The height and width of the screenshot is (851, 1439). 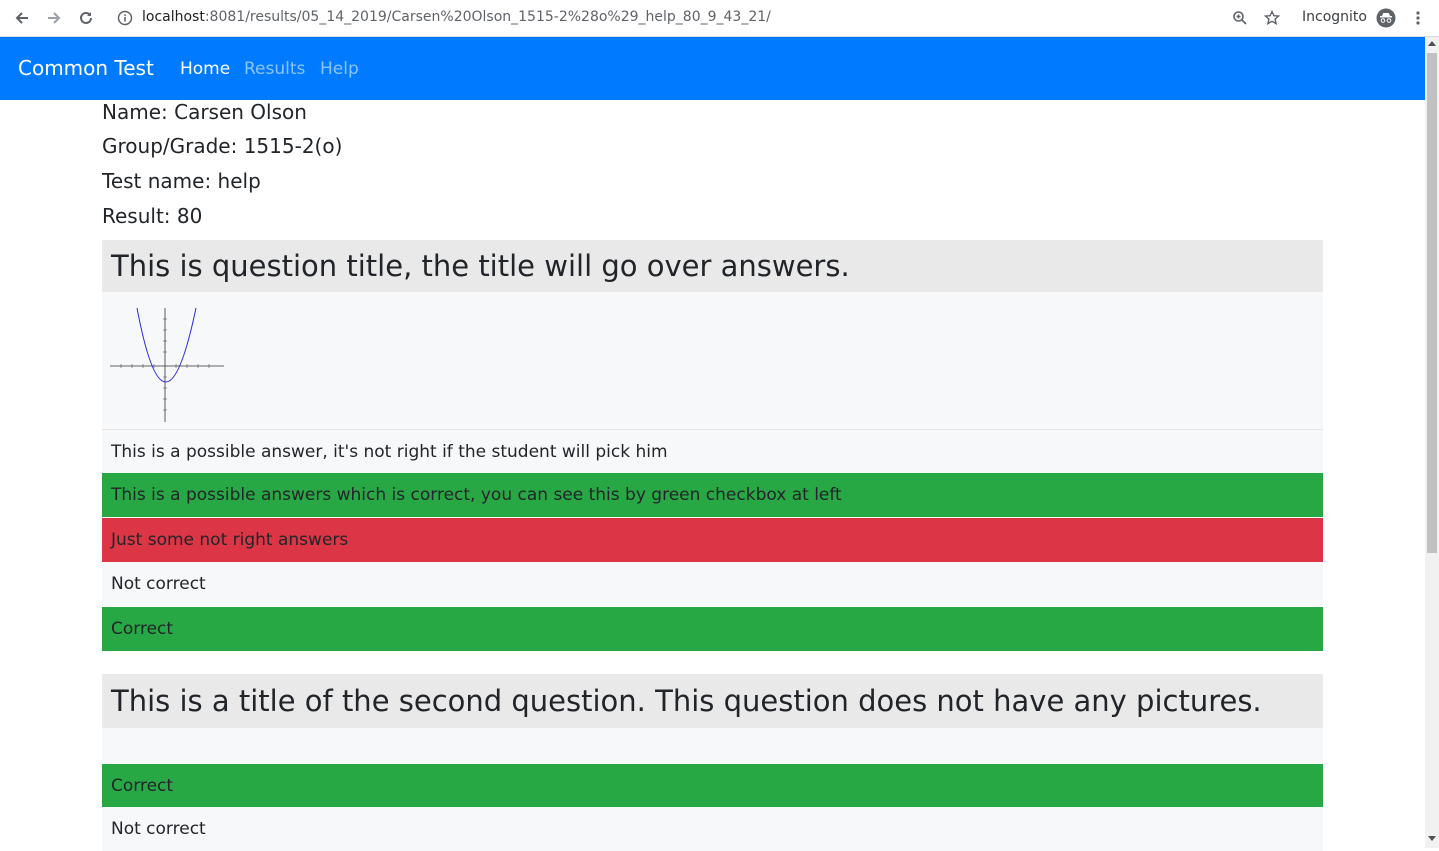 What do you see at coordinates (86, 68) in the screenshot?
I see `navbar-brand: Common Test` at bounding box center [86, 68].